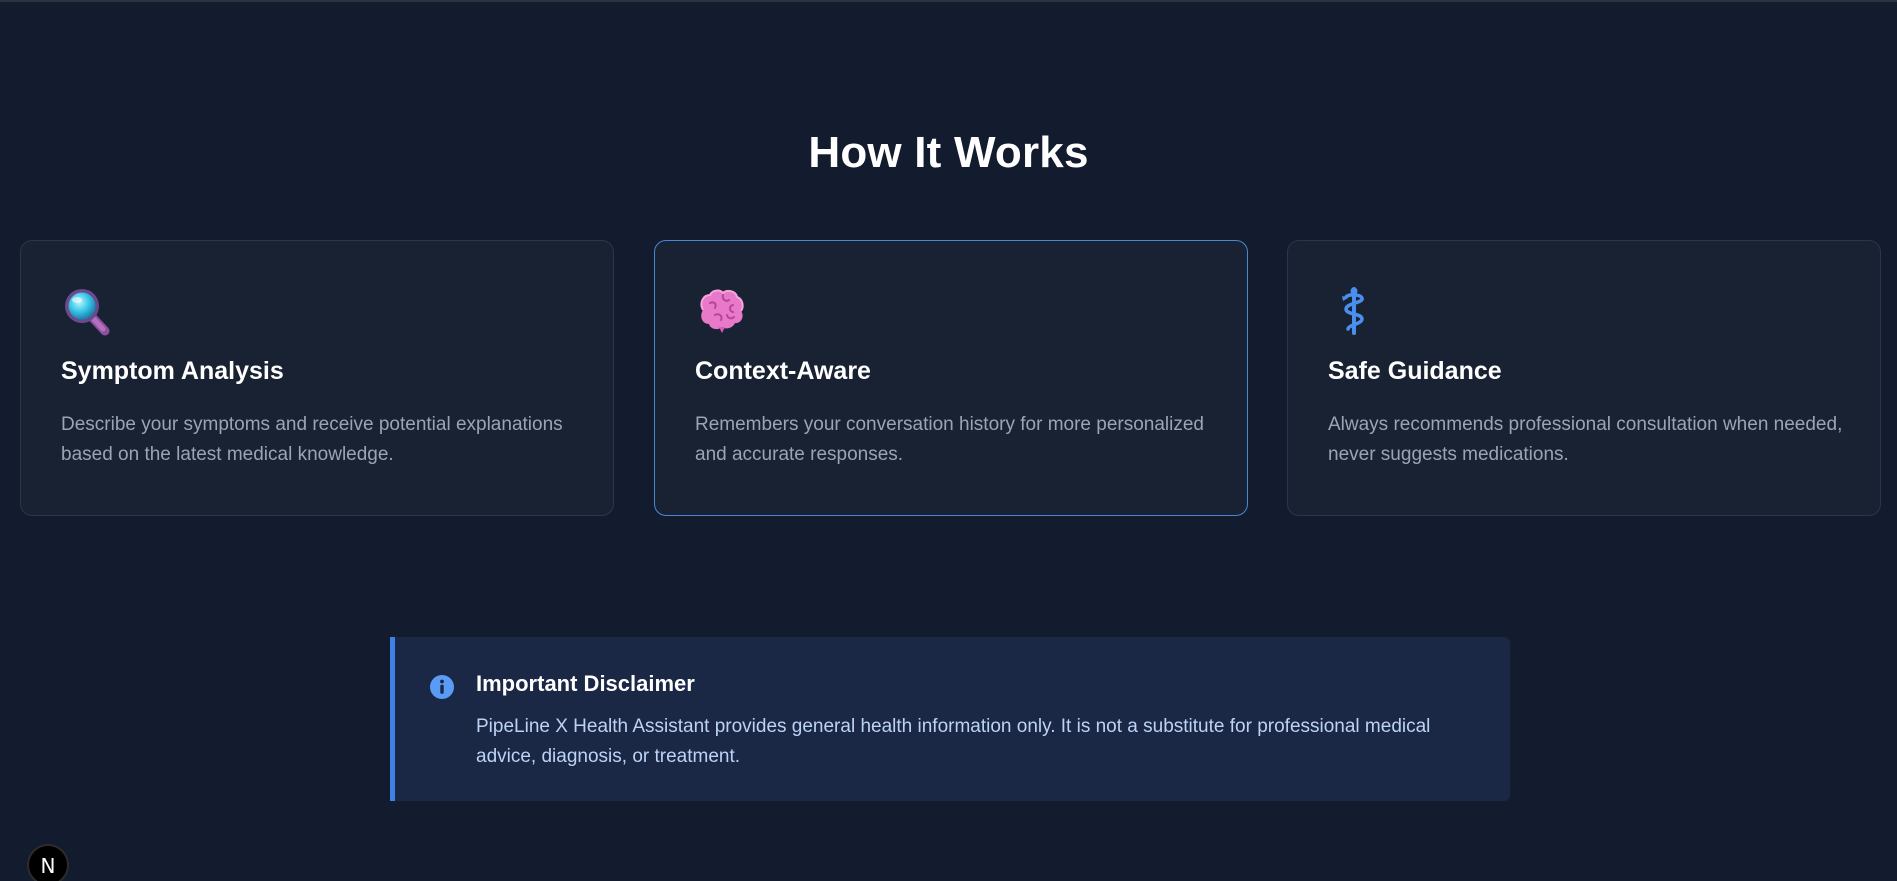  What do you see at coordinates (948, 4) in the screenshot?
I see `top-divider` at bounding box center [948, 4].